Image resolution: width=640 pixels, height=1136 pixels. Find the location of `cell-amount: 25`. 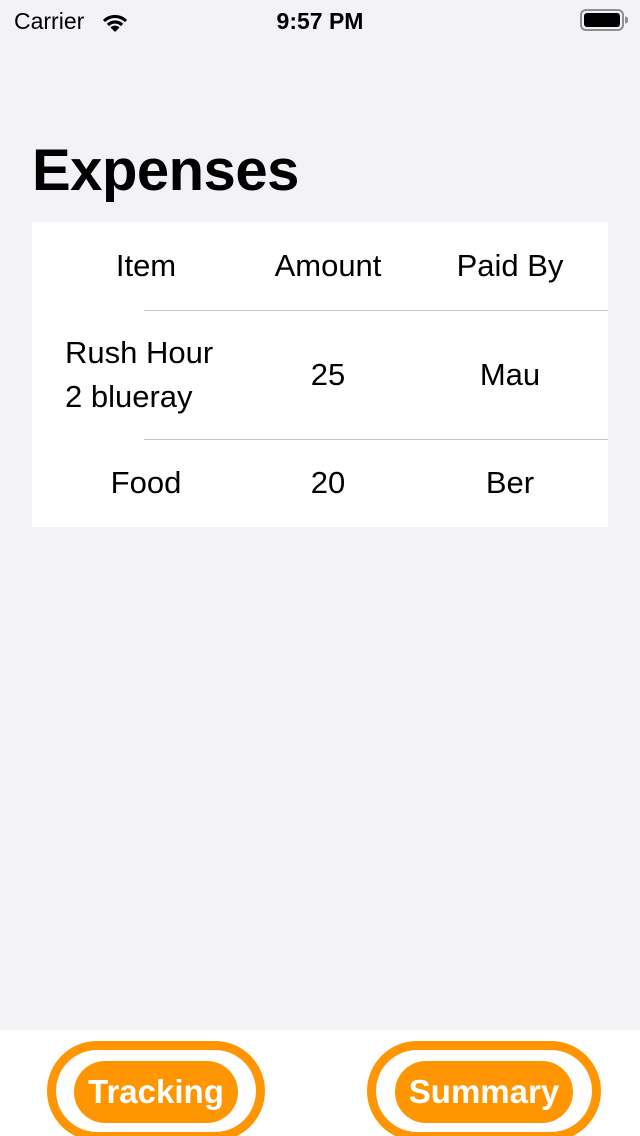

cell-amount: 25 is located at coordinates (328, 374).